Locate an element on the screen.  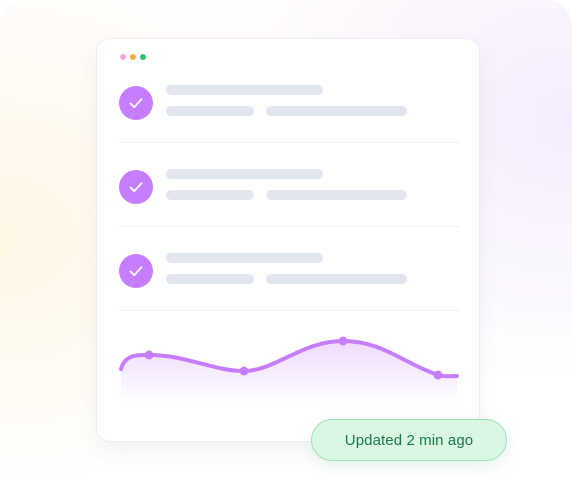
window-dot-orange is located at coordinates (133, 57).